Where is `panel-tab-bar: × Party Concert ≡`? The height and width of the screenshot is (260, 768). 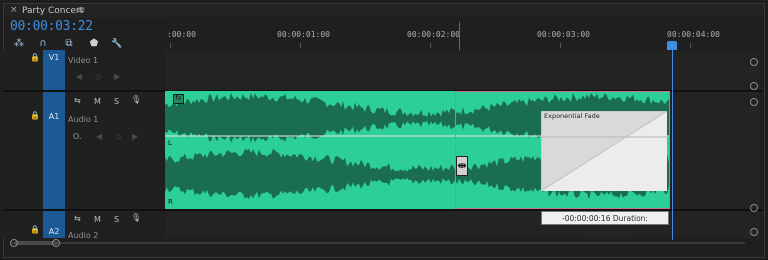
panel-tab-bar: × Party Concert ≡ is located at coordinates (384, 11).